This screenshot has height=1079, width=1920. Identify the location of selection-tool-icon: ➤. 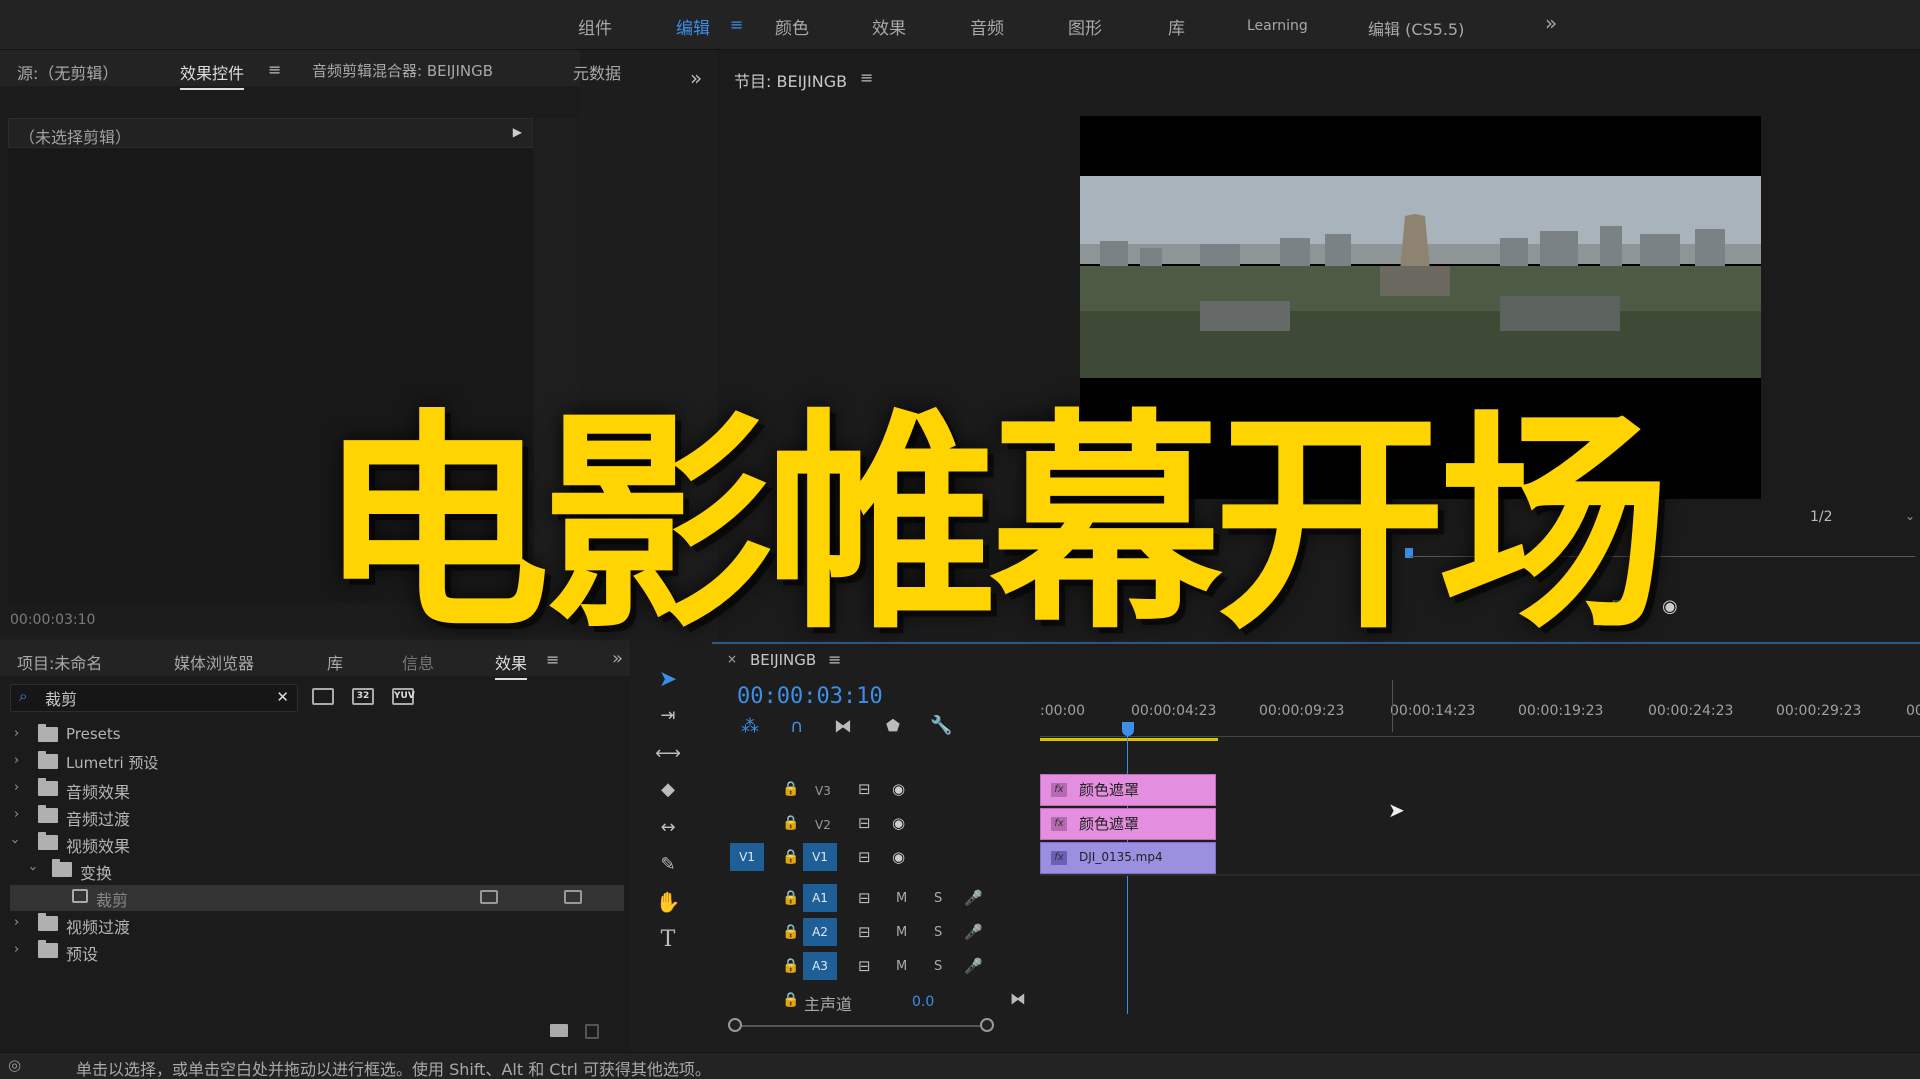
(668, 680).